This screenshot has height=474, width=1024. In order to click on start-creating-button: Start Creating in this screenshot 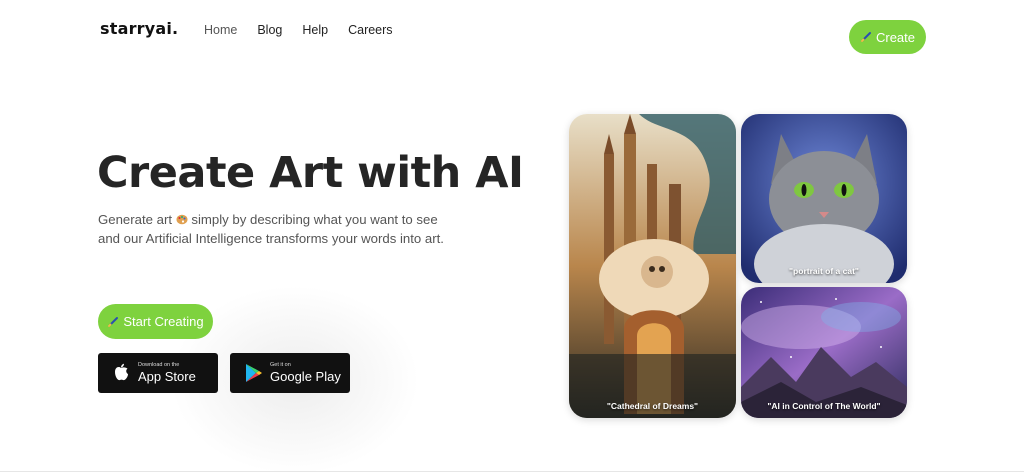, I will do `click(155, 321)`.